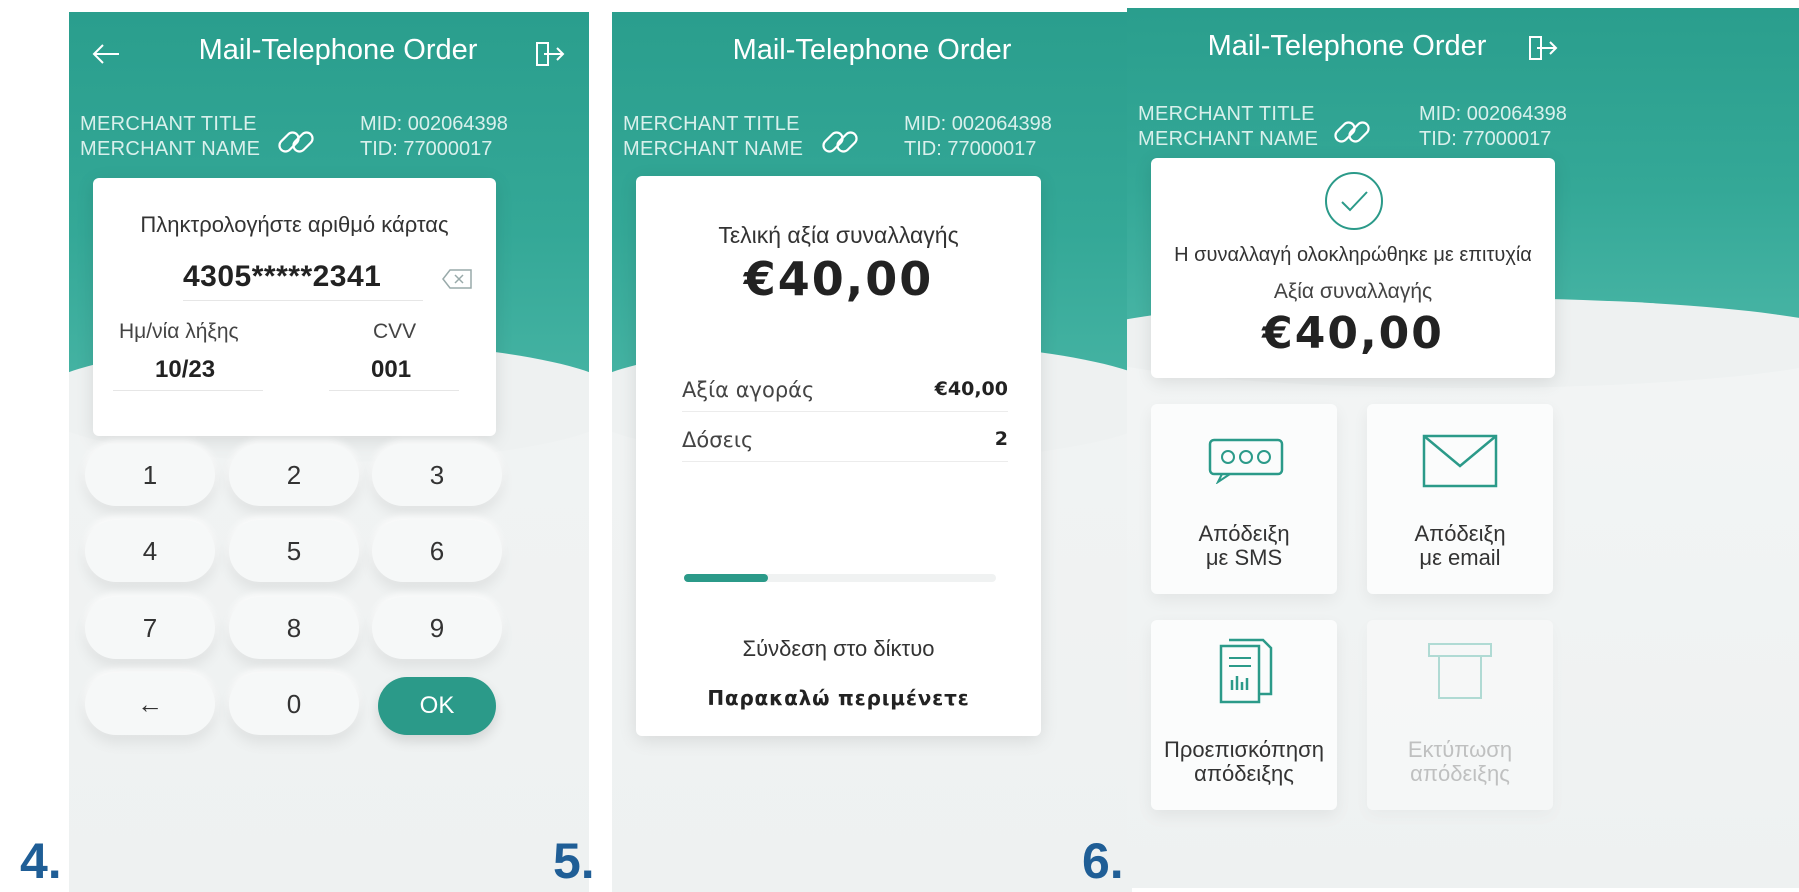 The image size is (1799, 892). Describe the element at coordinates (437, 475) in the screenshot. I see `key-3: 3` at that location.